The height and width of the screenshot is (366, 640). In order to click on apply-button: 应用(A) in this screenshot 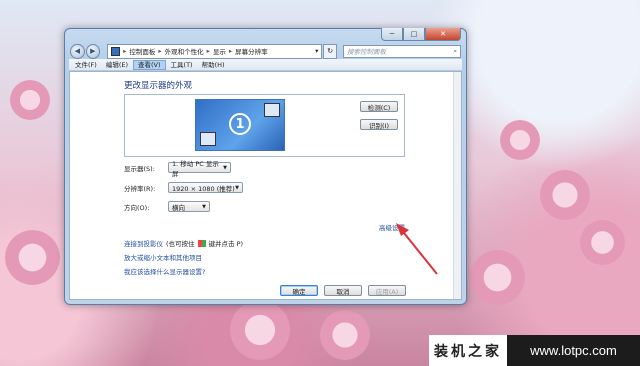, I will do `click(387, 290)`.